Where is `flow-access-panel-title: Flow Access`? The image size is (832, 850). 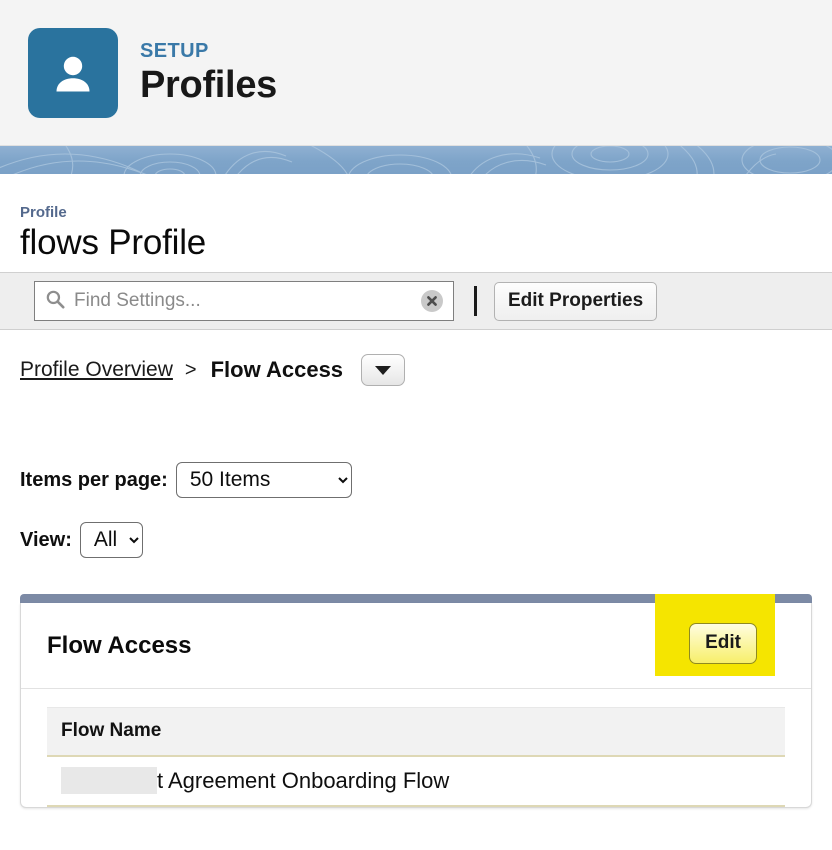
flow-access-panel-title: Flow Access is located at coordinates (119, 645).